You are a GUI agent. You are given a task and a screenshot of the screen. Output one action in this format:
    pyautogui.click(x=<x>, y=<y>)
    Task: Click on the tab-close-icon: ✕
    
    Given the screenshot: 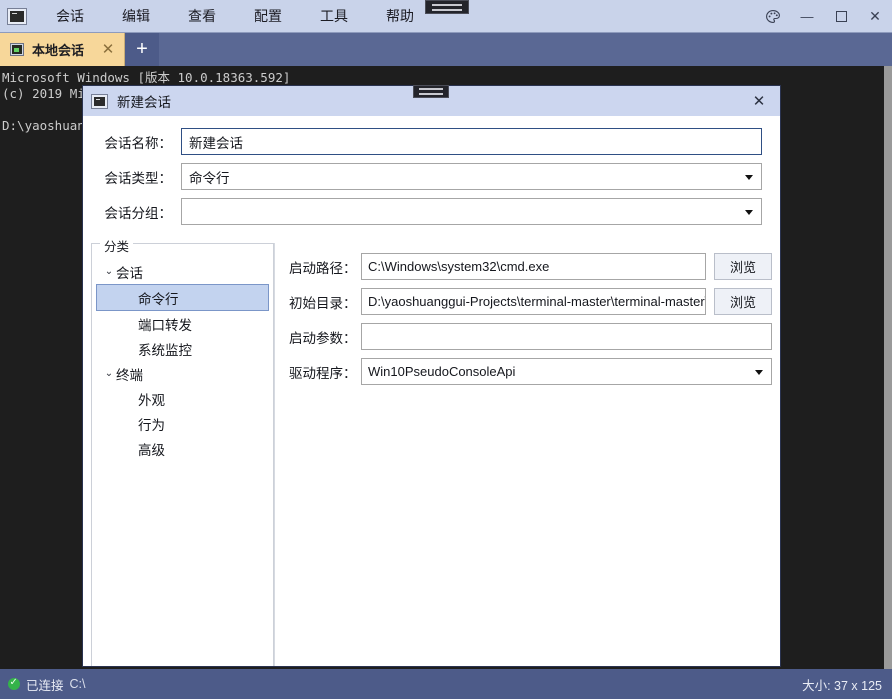 What is the action you would take?
    pyautogui.click(x=108, y=49)
    